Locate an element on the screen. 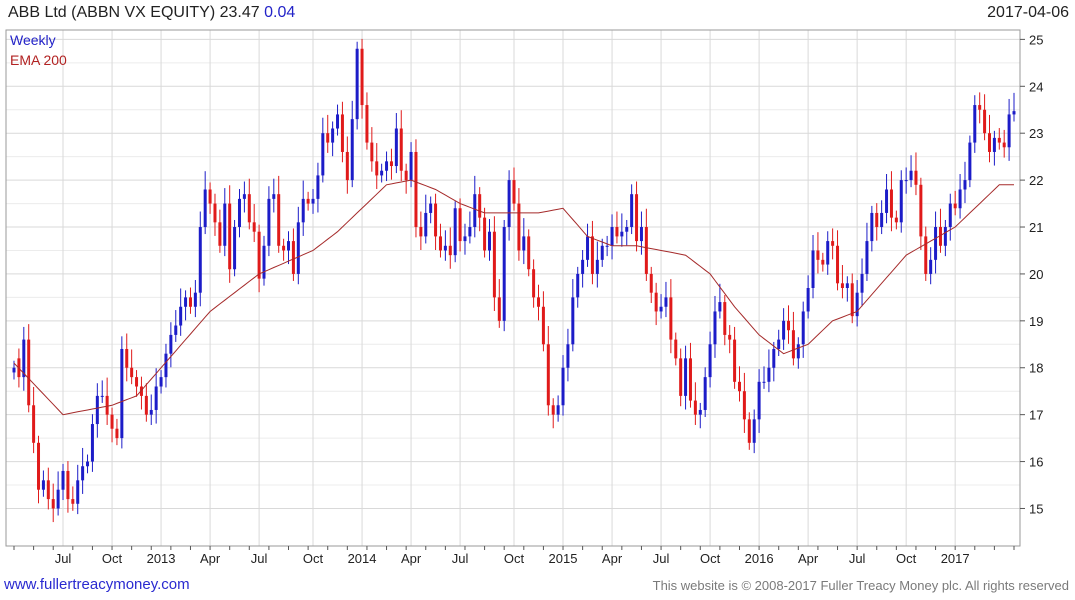 This screenshot has height=600, width=1075. site-link: www.fullertreacymoney.com is located at coordinates (97, 584).